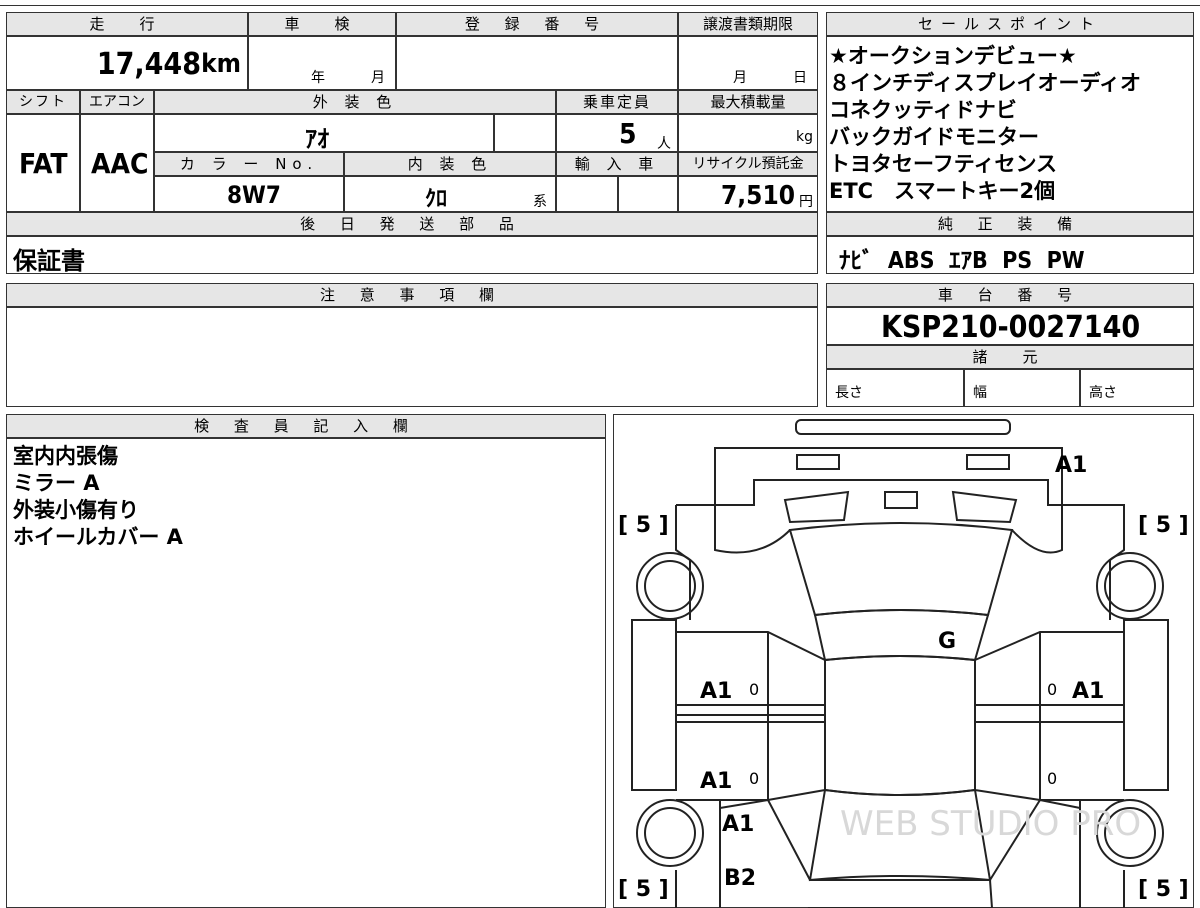 The width and height of the screenshot is (1200, 908). I want to click on sales-point-item: バックガイドモニター, so click(934, 137).